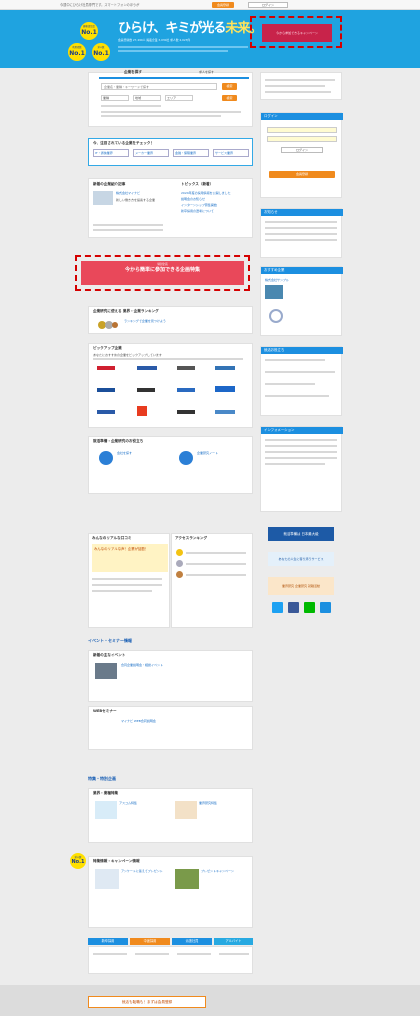 This screenshot has height=1016, width=420. What do you see at coordinates (102, 778) in the screenshot?
I see `features-section-title: 特集・特別企画` at bounding box center [102, 778].